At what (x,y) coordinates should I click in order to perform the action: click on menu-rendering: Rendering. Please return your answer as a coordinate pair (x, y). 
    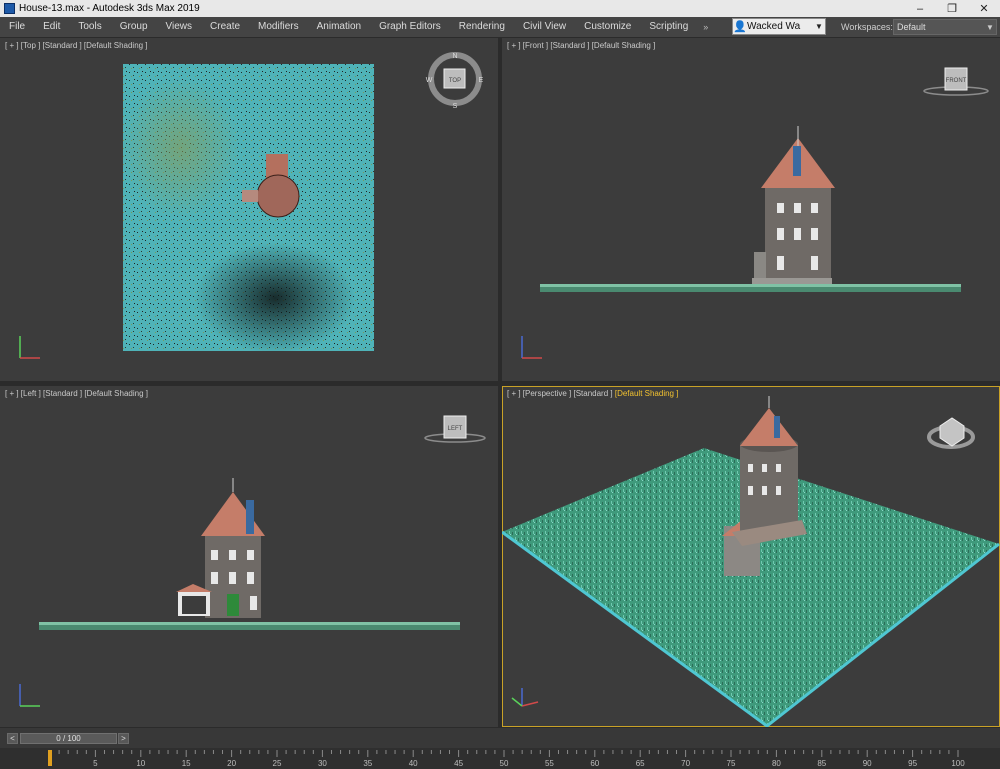
    Looking at the image, I should click on (482, 27).